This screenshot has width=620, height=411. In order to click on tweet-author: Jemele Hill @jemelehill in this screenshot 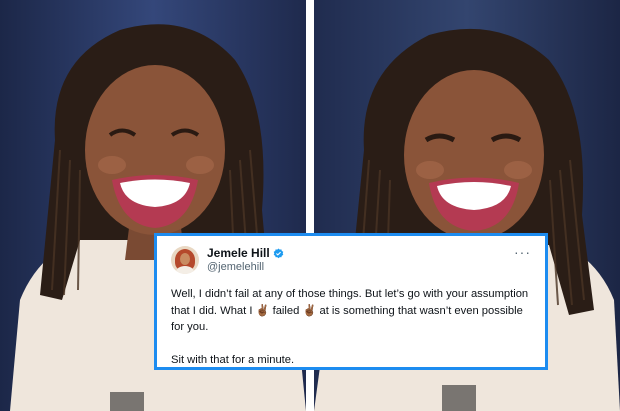, I will do `click(245, 260)`.